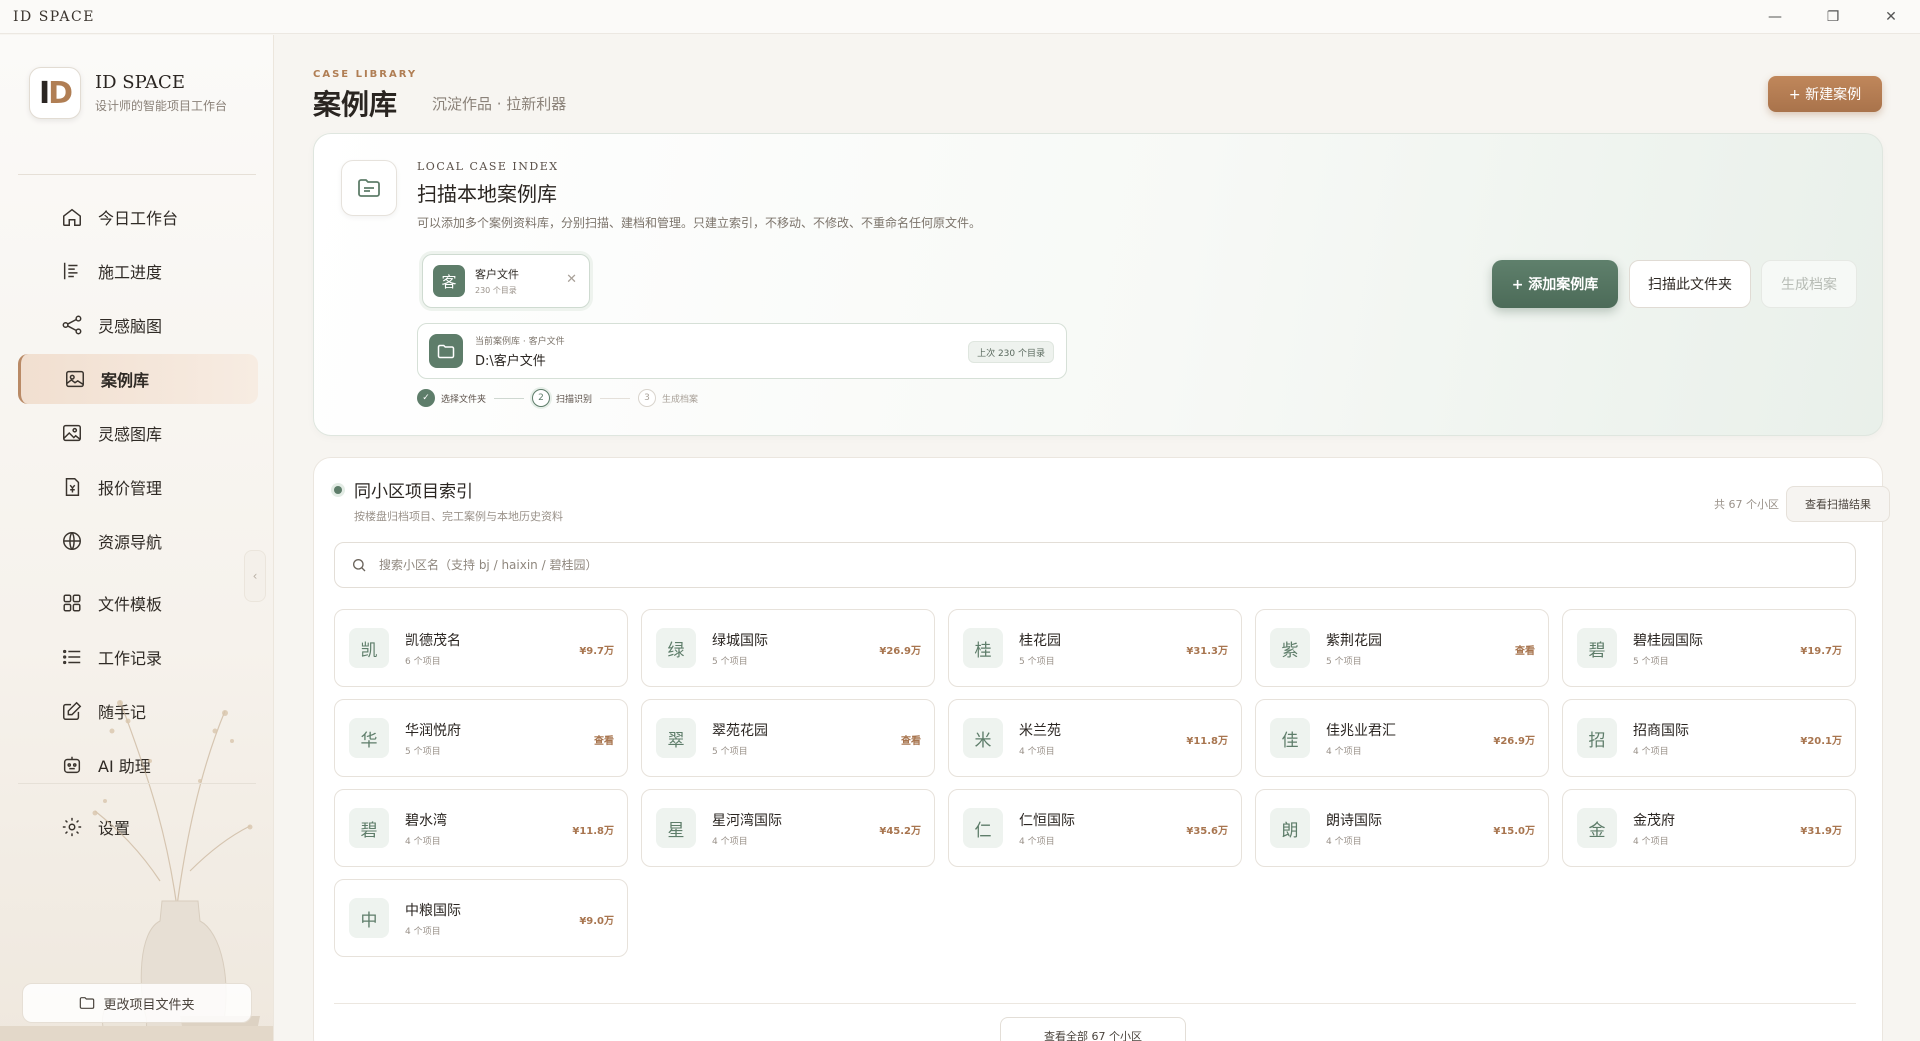  What do you see at coordinates (788, 738) in the screenshot?
I see `community-tile: 翠翠苑花园 5 个项目 查看` at bounding box center [788, 738].